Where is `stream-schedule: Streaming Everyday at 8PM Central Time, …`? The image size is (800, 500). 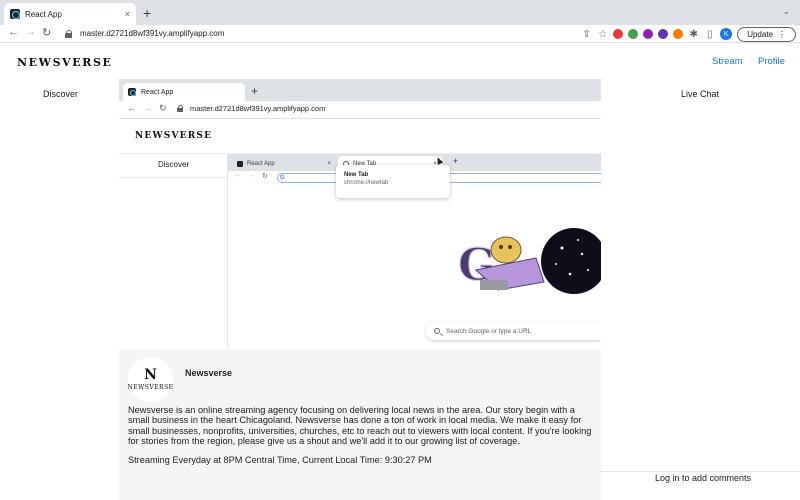
stream-schedule: Streaming Everyday at 8PM Central Time, … is located at coordinates (280, 460).